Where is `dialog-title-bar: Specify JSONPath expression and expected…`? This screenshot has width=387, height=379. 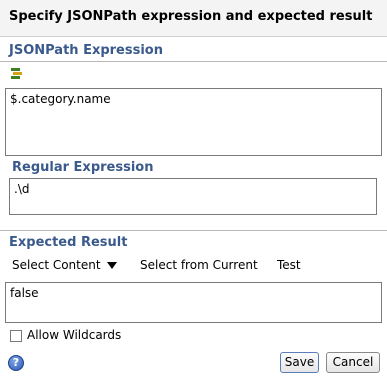 dialog-title-bar: Specify JSONPath expression and expected… is located at coordinates (193, 18).